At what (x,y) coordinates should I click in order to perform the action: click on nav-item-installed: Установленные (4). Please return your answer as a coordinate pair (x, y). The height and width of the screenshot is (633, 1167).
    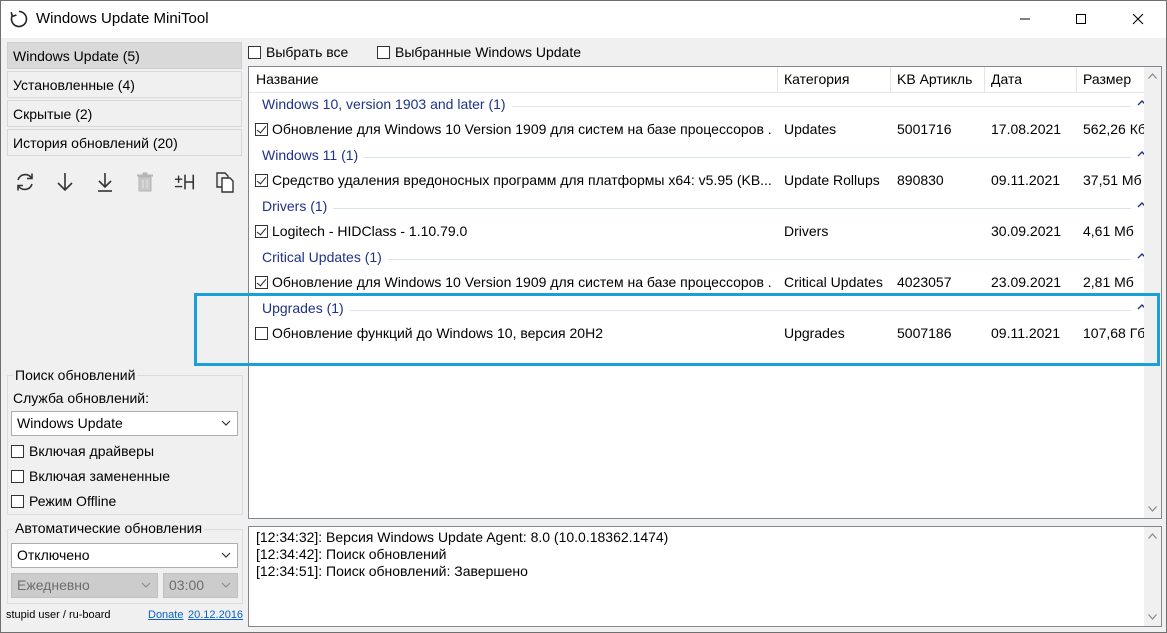
    Looking at the image, I should click on (124, 84).